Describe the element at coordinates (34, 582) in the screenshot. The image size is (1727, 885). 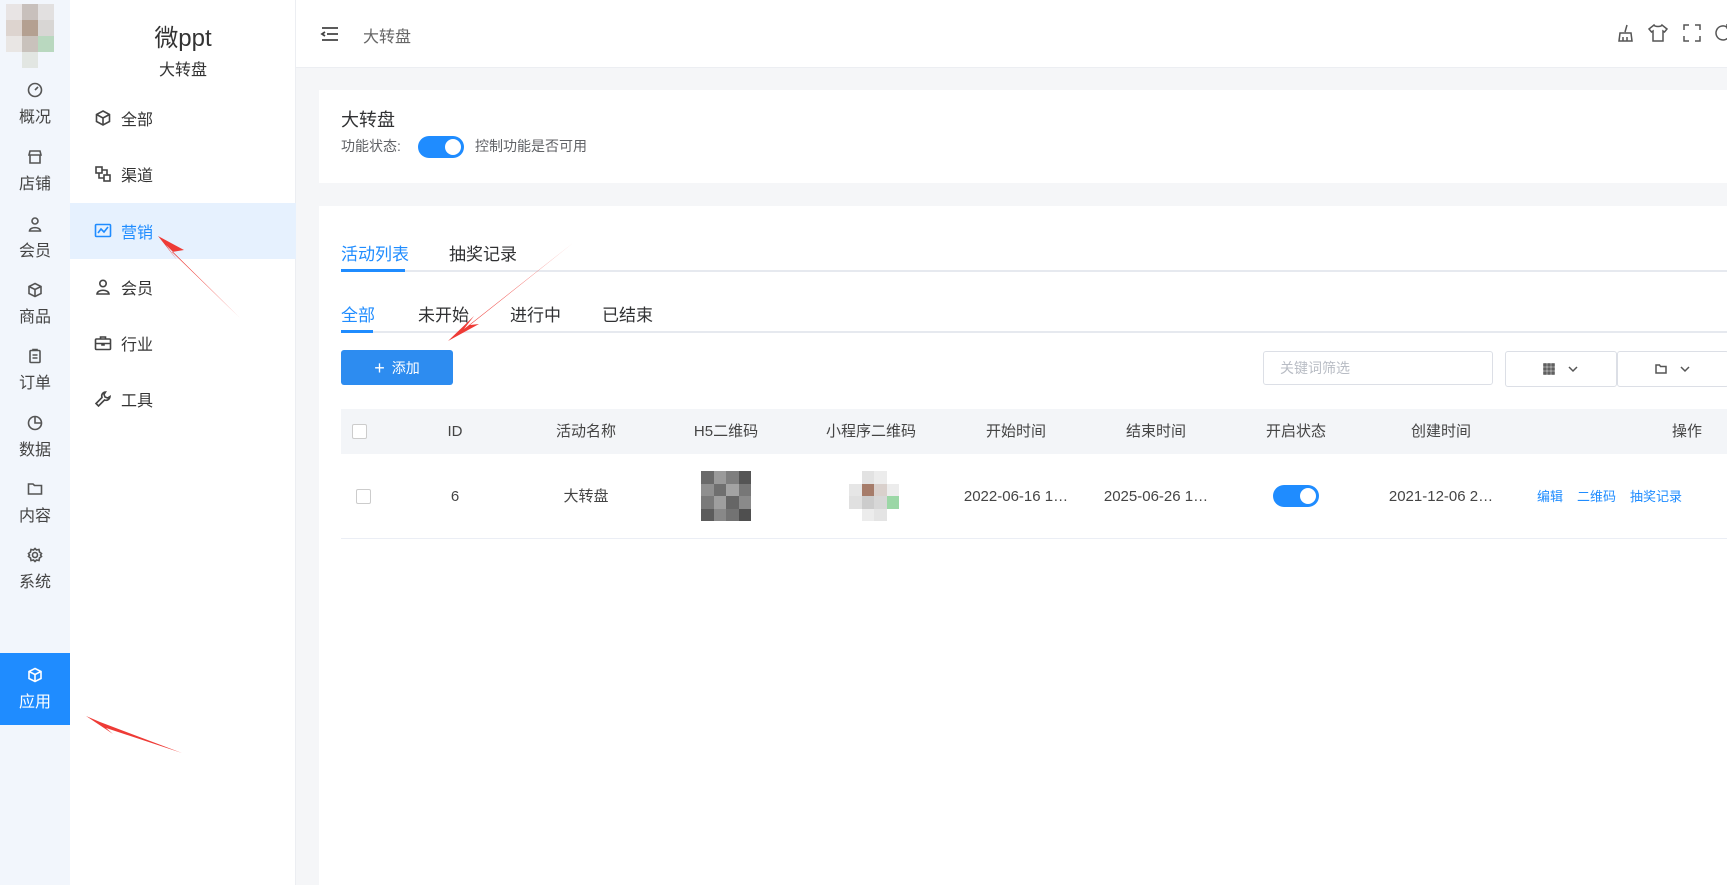
I see `rail-item-label: 系统` at that location.